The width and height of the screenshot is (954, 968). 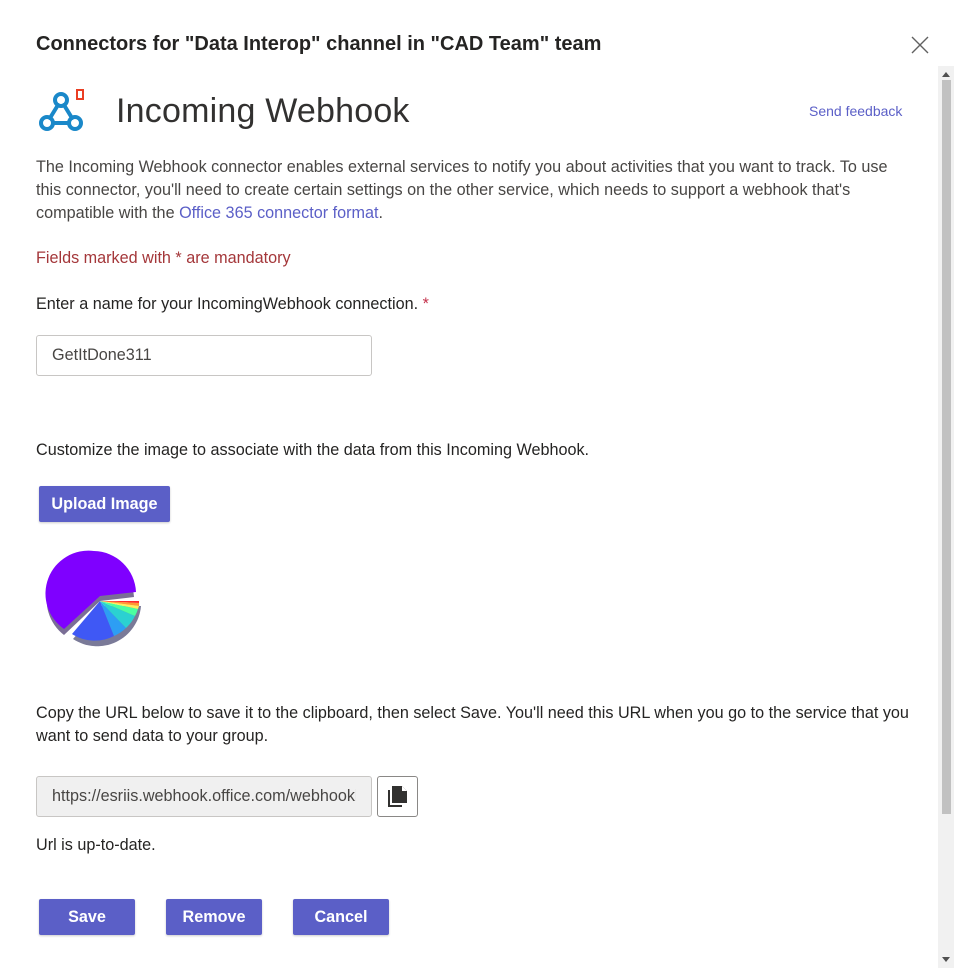 What do you see at coordinates (87, 917) in the screenshot?
I see `save-button: Save` at bounding box center [87, 917].